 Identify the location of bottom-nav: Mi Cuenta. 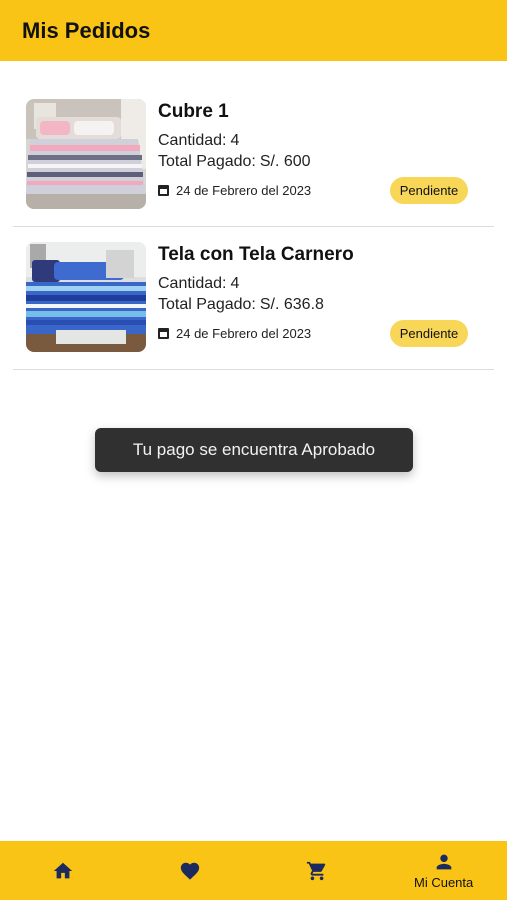
(253, 870).